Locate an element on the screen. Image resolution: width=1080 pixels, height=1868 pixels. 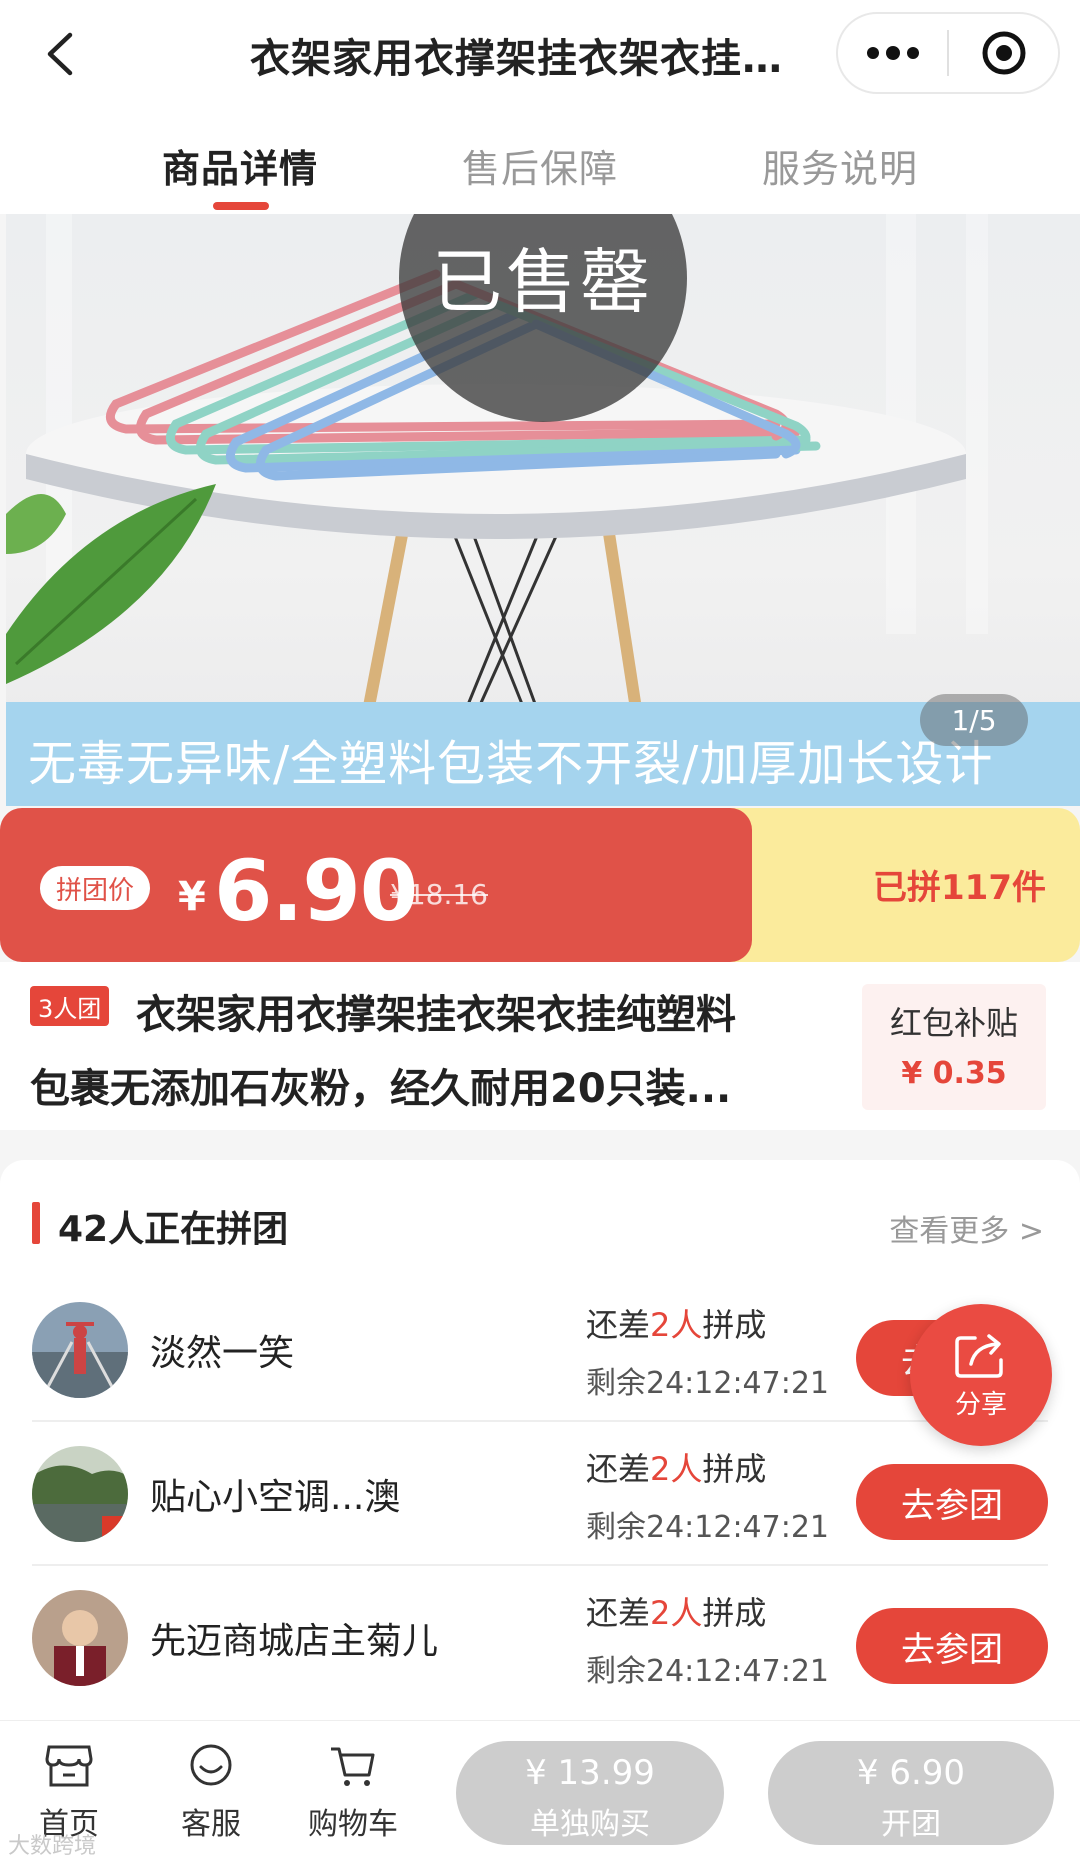
tab-bar: 商品详情 售后保障 服务说明 is located at coordinates (540, 161).